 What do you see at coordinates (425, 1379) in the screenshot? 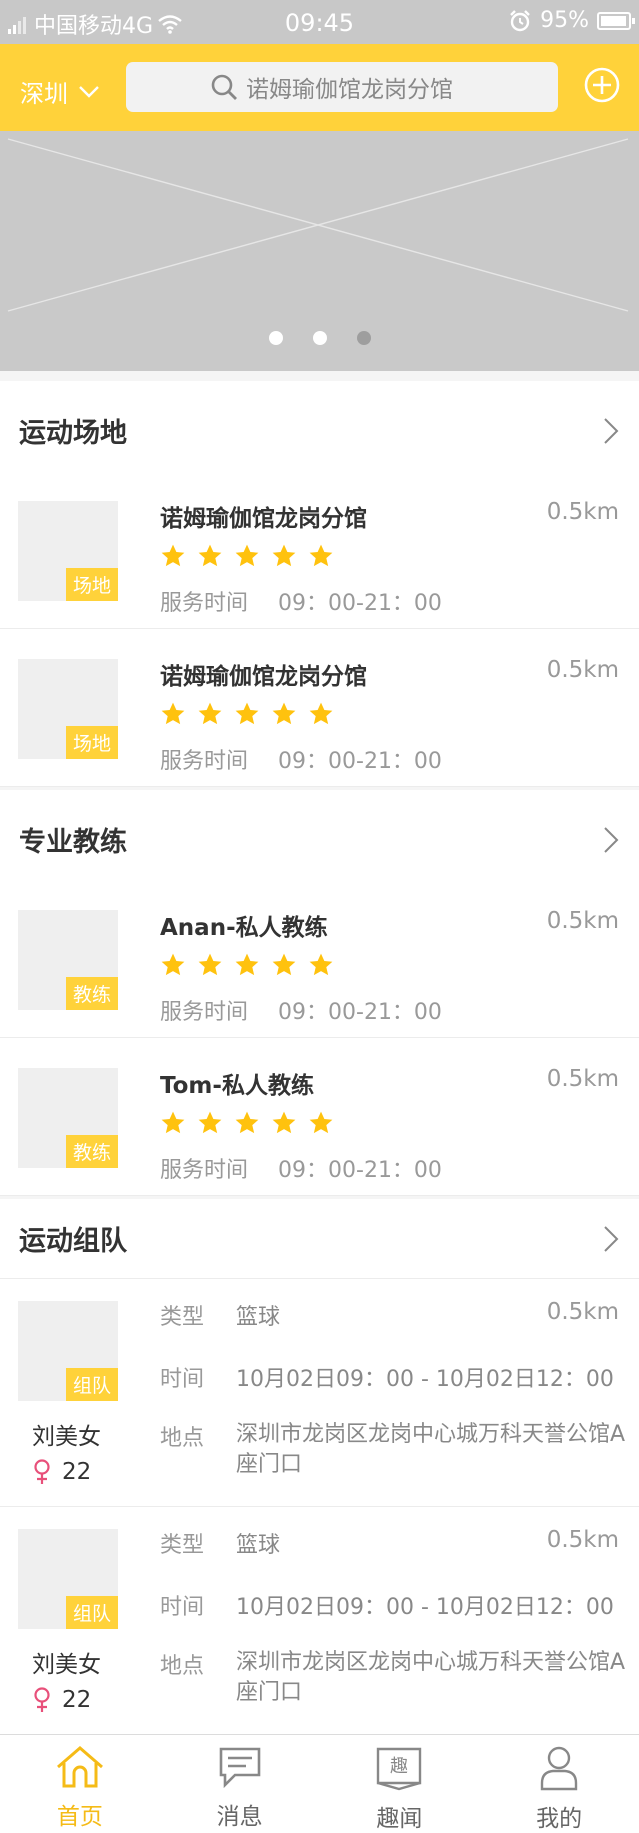
I see `time-value: 10月02日09：00 - 10月02日12：00` at bounding box center [425, 1379].